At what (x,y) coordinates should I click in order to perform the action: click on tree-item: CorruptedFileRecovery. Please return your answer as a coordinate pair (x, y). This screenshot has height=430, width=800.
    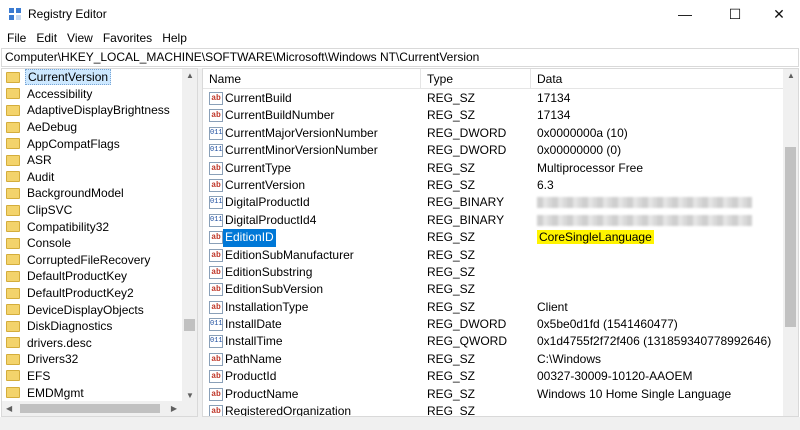
    Looking at the image, I should click on (93, 260).